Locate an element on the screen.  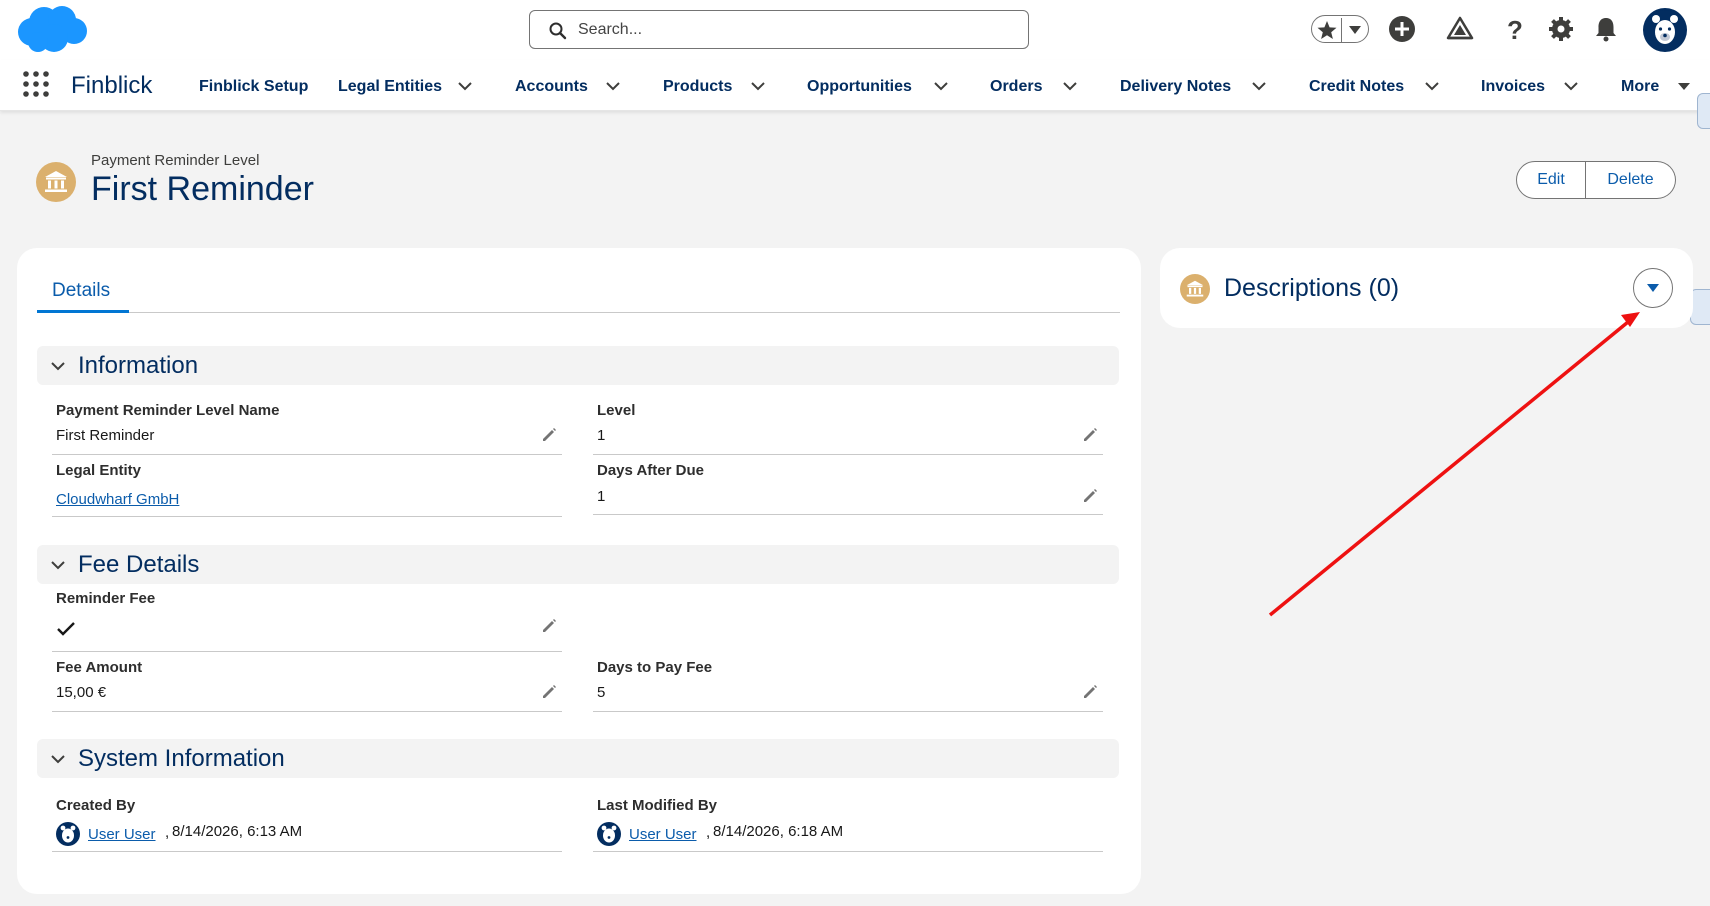
nav-item-finblick-setup: Finblick Setup is located at coordinates (253, 87).